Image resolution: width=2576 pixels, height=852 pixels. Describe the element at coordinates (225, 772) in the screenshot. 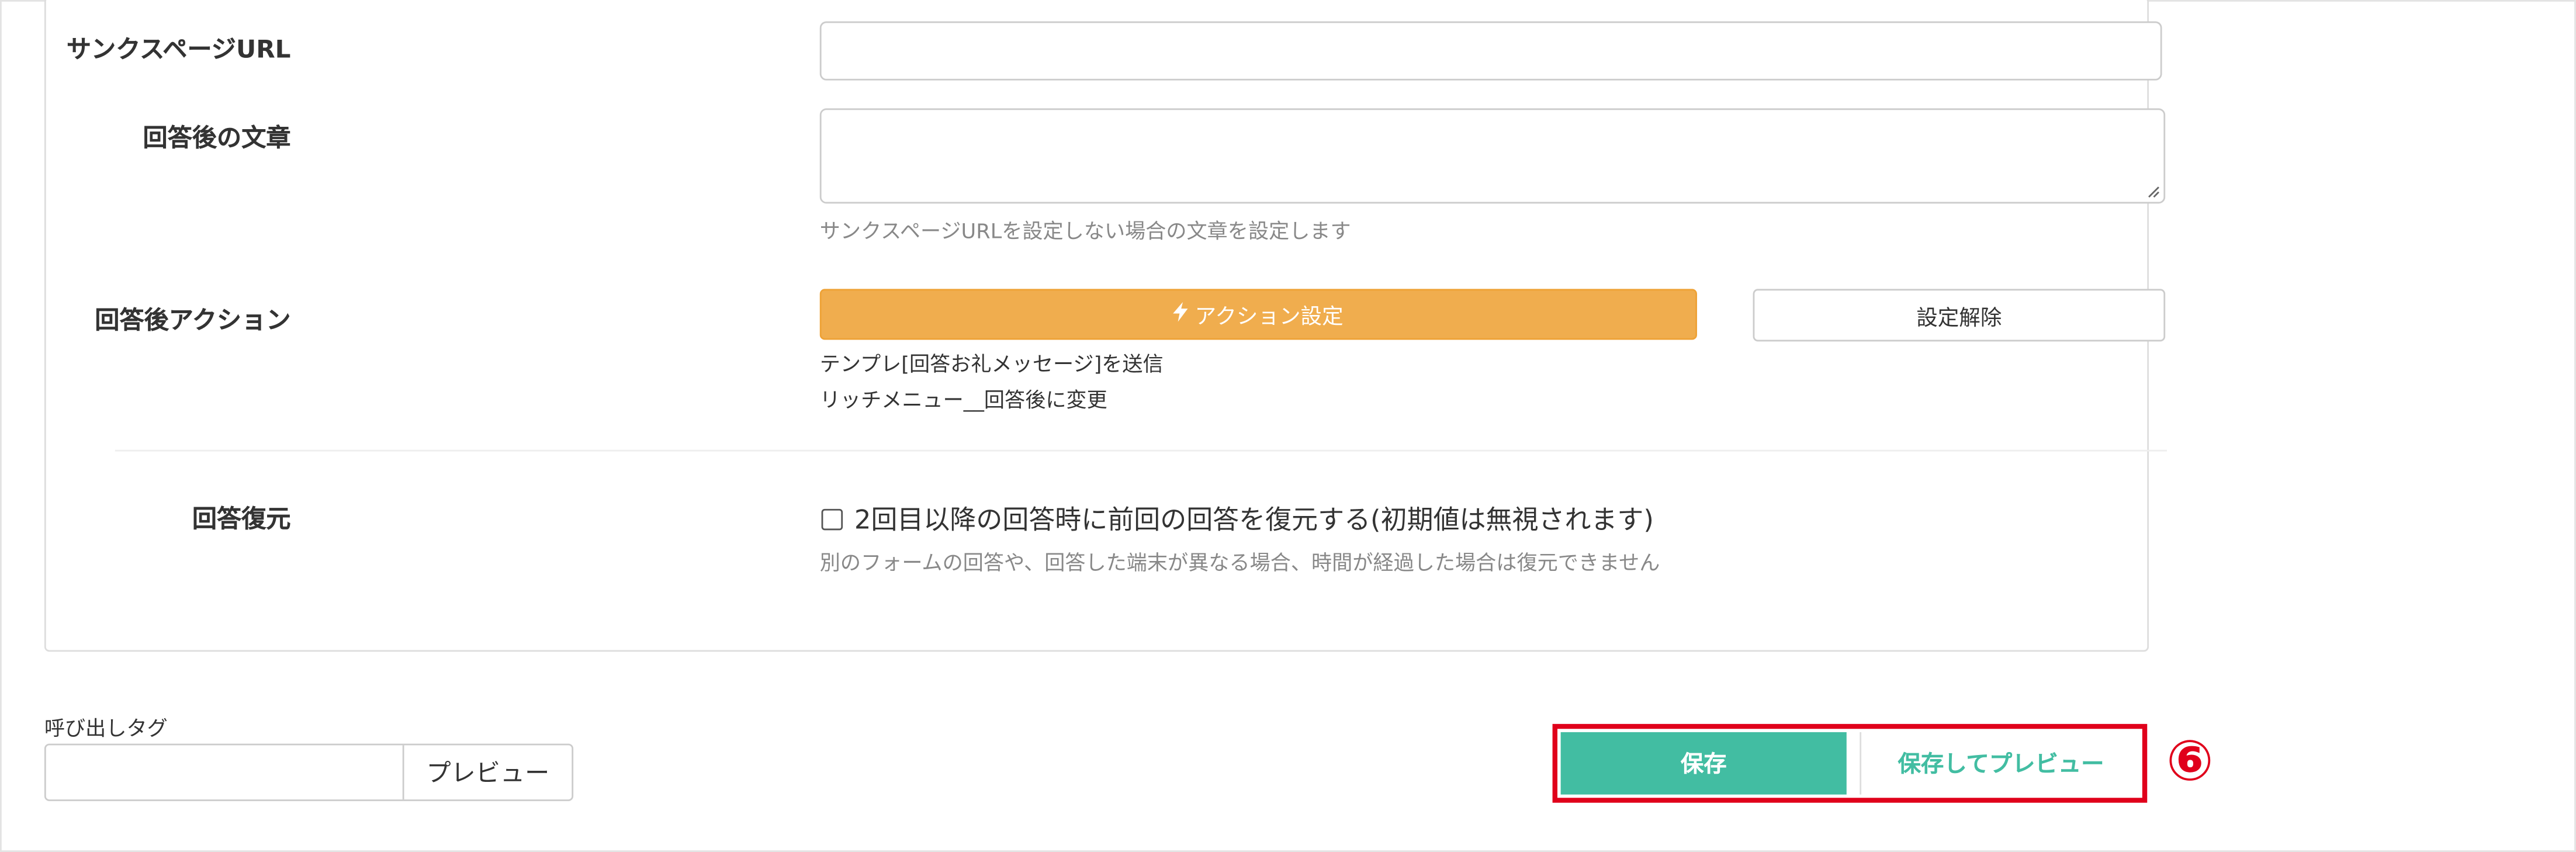

I see `call-tag-input` at that location.